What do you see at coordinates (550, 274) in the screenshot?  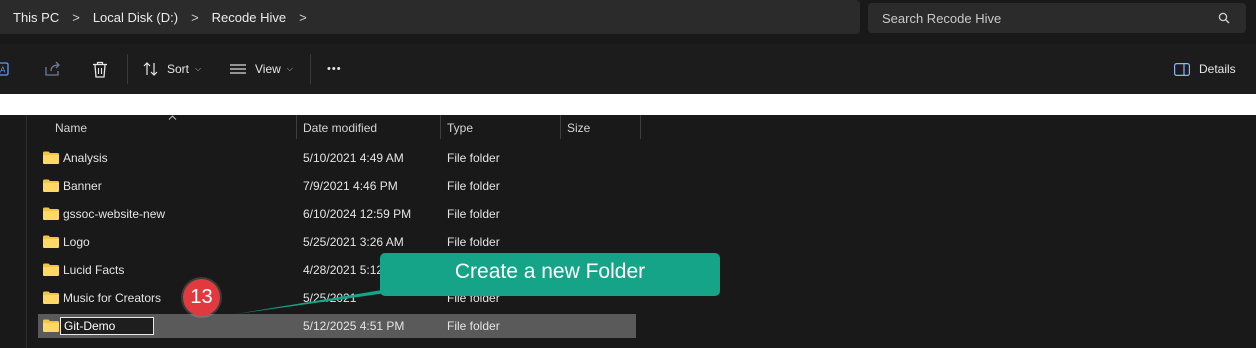 I see `callout-bubble: Create a new Folder` at bounding box center [550, 274].